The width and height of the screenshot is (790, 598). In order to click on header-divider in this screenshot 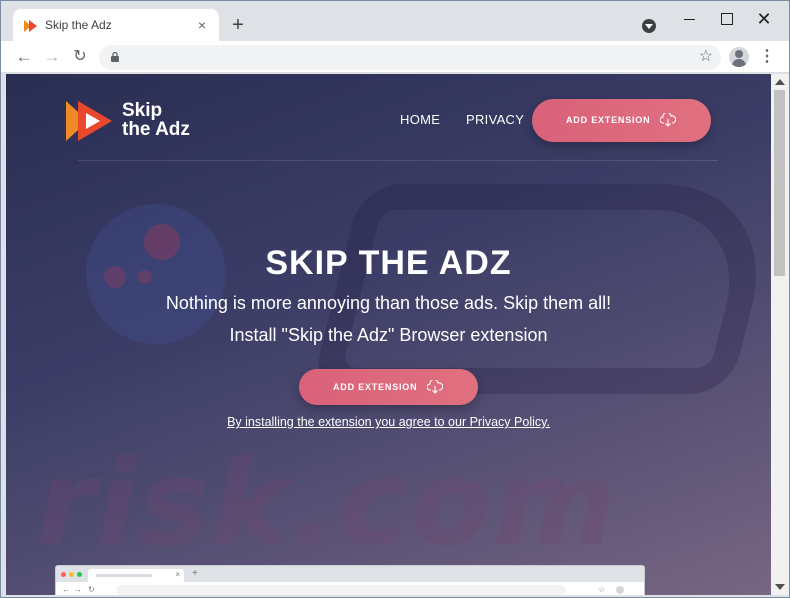, I will do `click(398, 160)`.